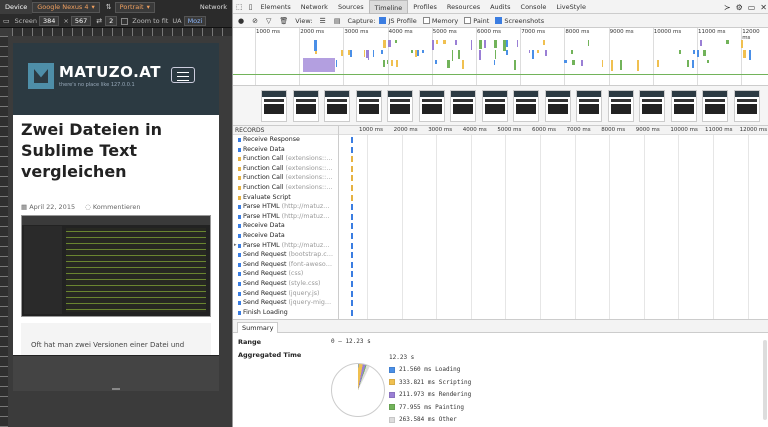 Image resolution: width=768 pixels, height=427 pixels. I want to click on ua-input: Mozi, so click(195, 21).